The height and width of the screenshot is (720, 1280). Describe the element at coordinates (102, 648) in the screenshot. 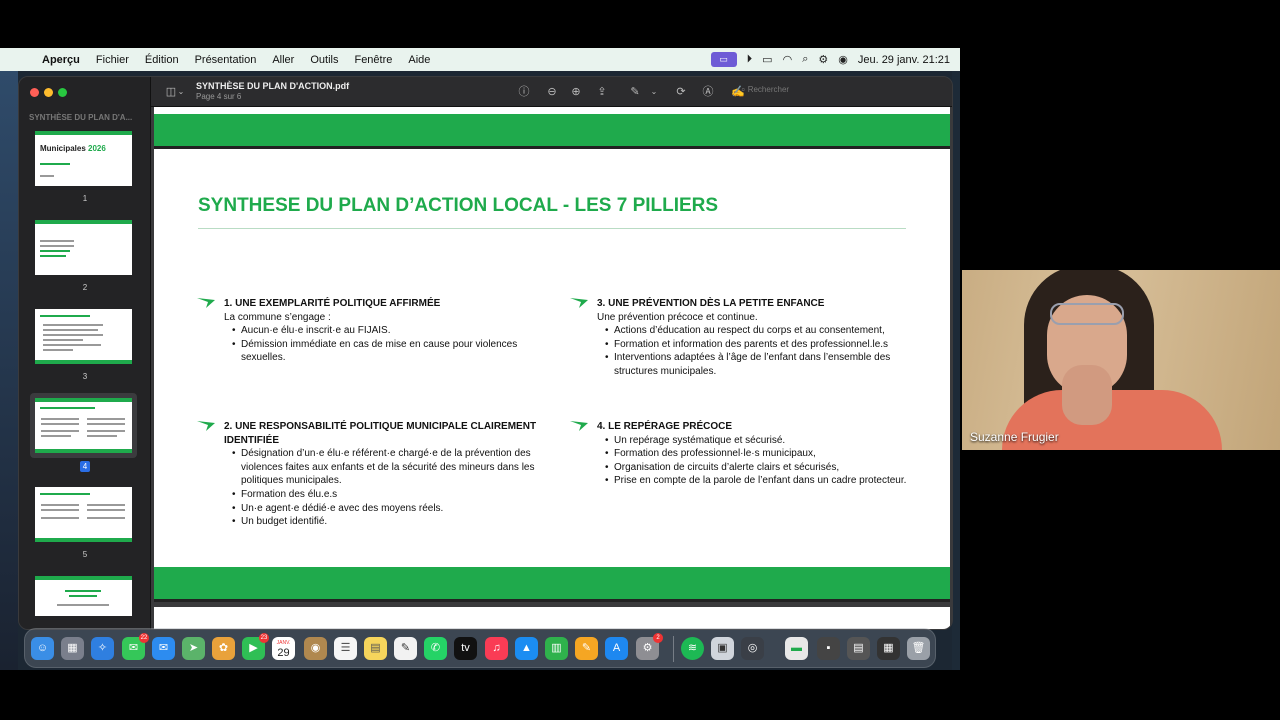

I see `safari-icon: ✧` at that location.